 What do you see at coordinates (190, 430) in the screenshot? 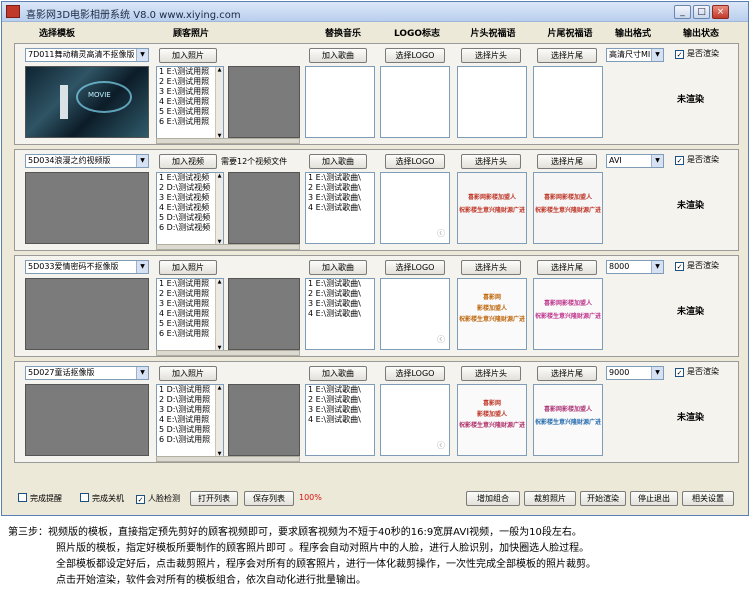
I see `list-item: 5 D:\测试用照` at bounding box center [190, 430].